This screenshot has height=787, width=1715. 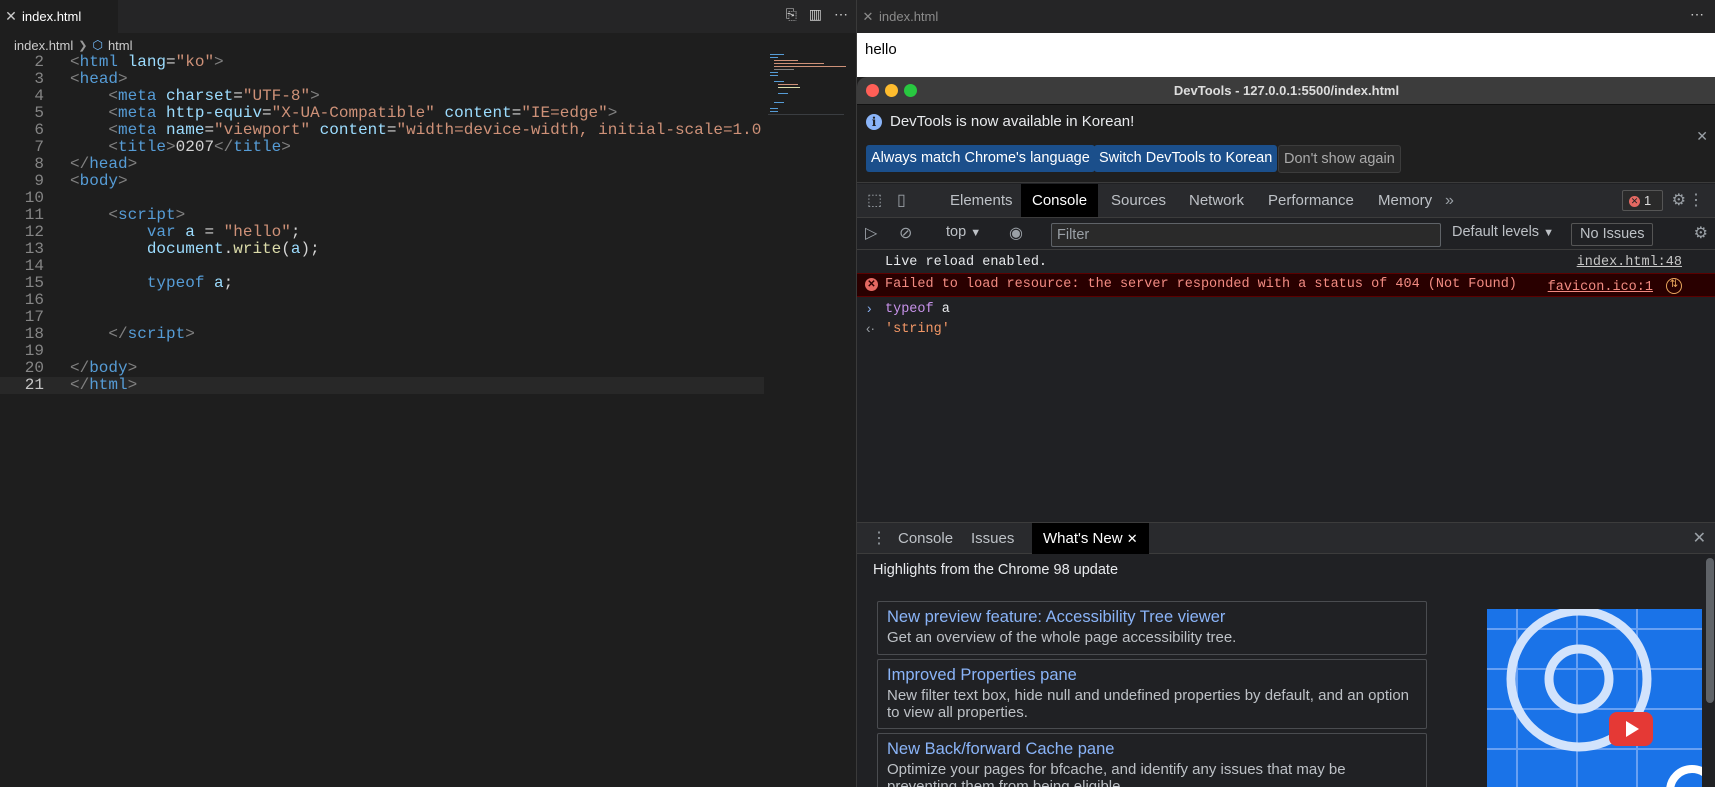 What do you see at coordinates (382, 164) in the screenshot?
I see `code-line: 8 </head>` at bounding box center [382, 164].